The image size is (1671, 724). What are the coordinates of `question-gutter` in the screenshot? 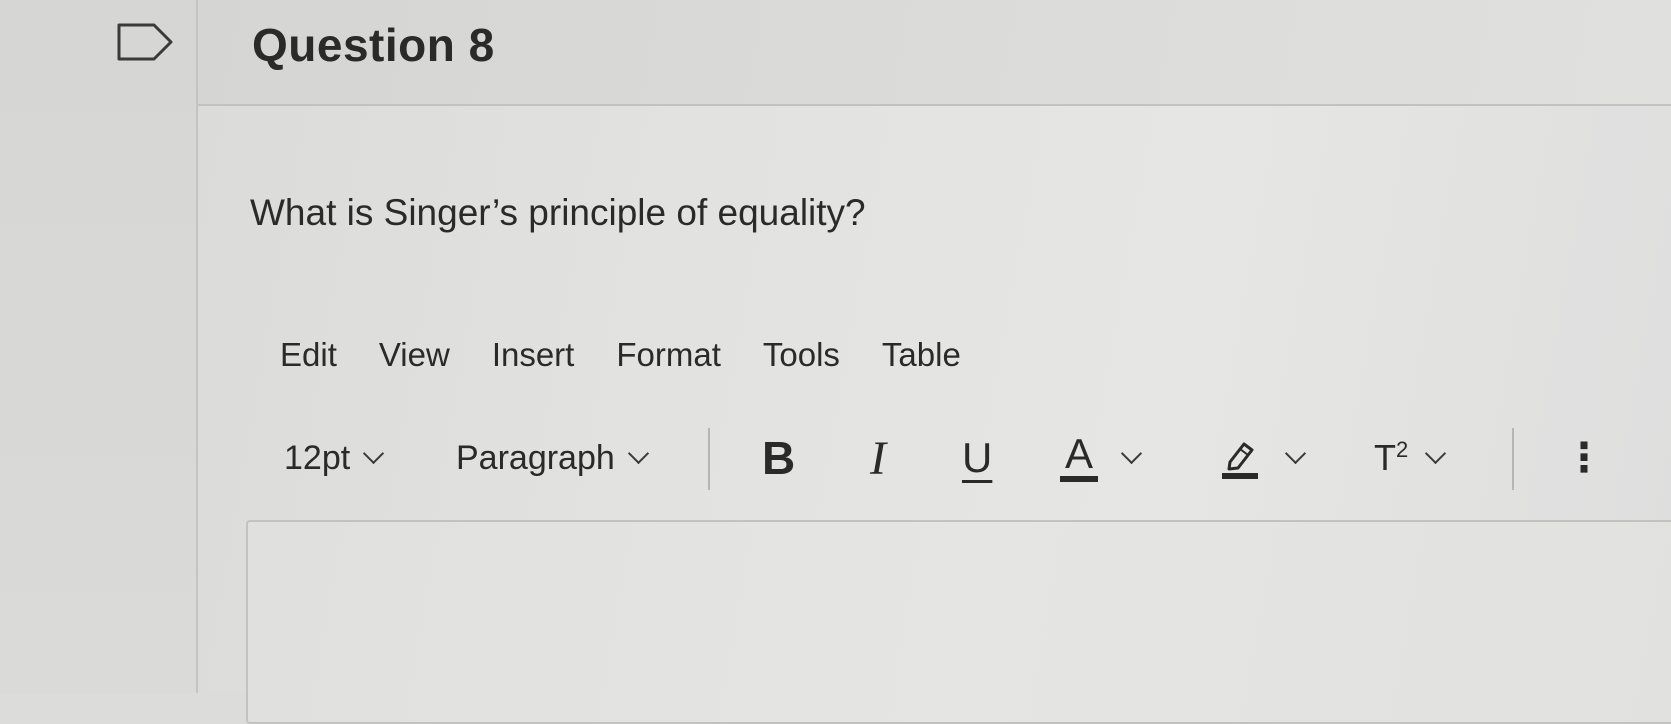 It's located at (99, 346).